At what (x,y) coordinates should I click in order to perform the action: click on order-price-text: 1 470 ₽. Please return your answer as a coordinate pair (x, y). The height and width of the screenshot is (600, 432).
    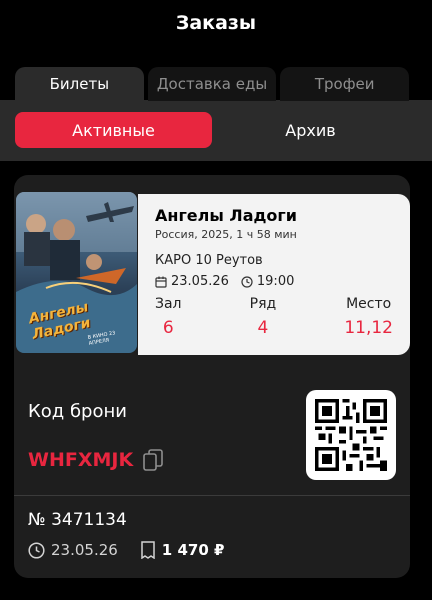
    Looking at the image, I should click on (193, 550).